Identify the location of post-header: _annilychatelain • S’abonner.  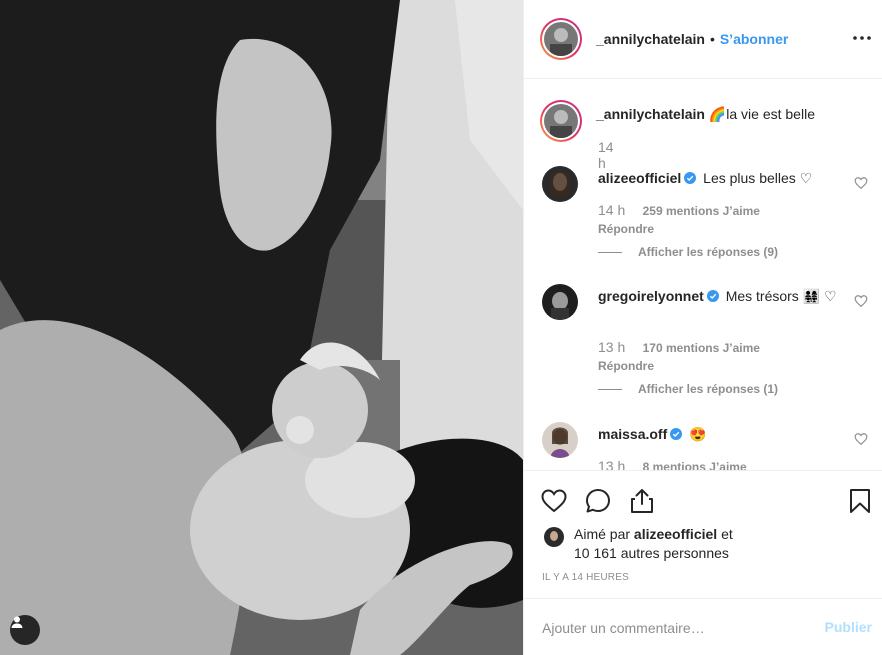
(703, 39).